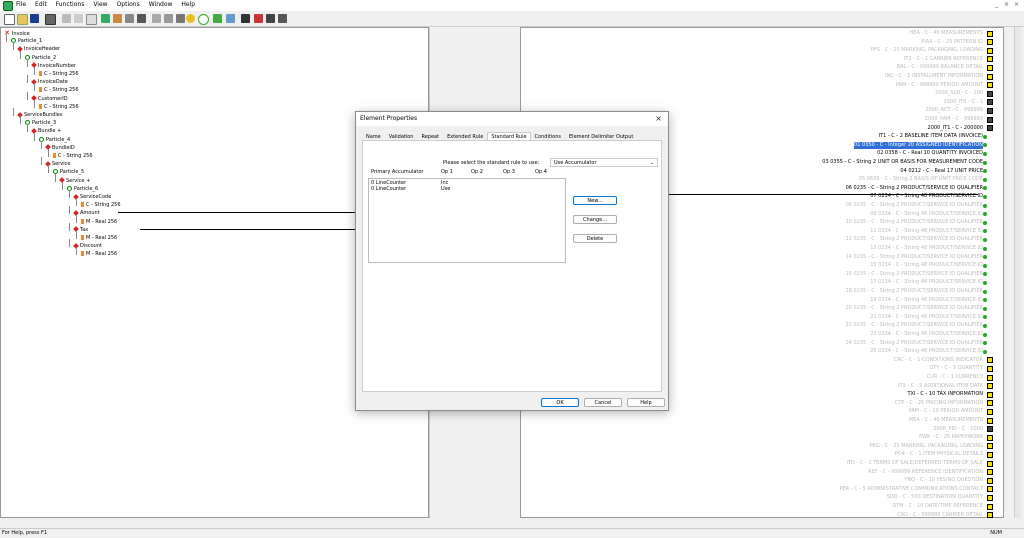 The image size is (1024, 538). Describe the element at coordinates (188, 4) in the screenshot. I see `menu-help: Help` at that location.